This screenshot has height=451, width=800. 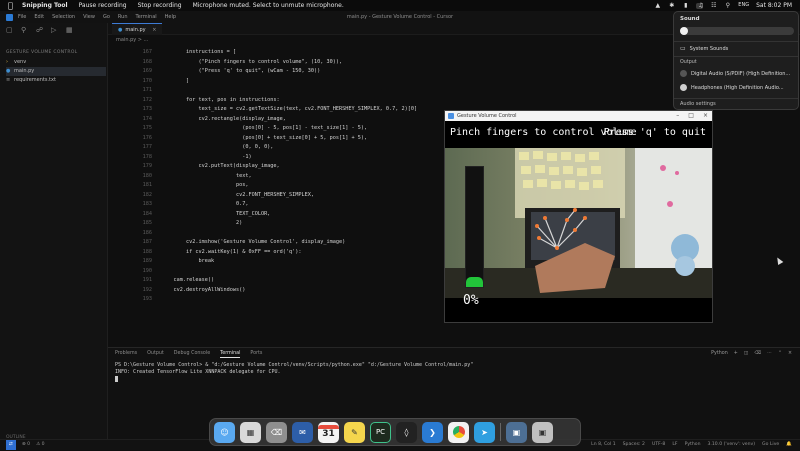 I want to click on audio-settings-link: Audio settings, so click(x=698, y=104).